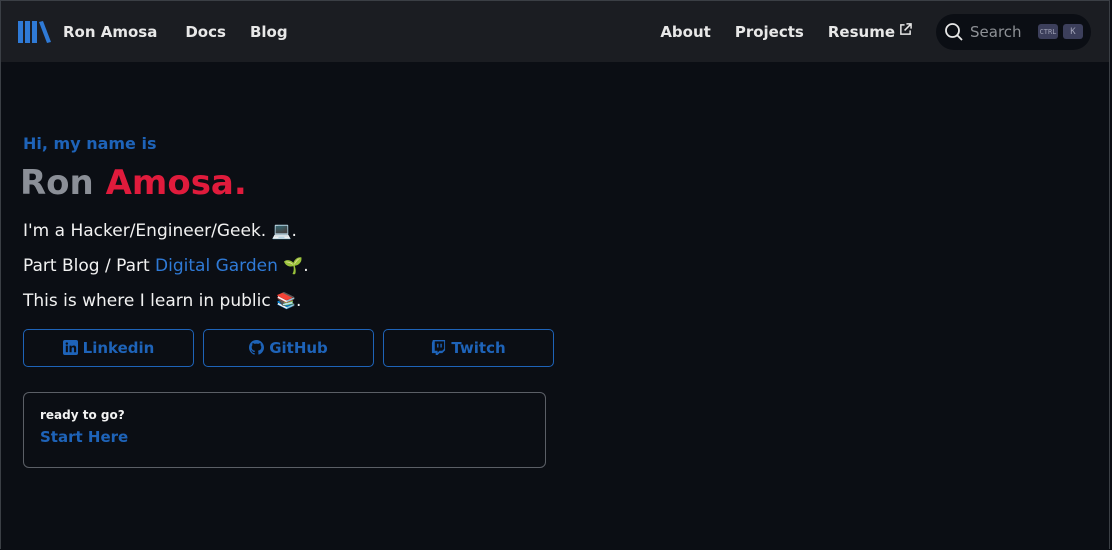  I want to click on external-link-icon, so click(906, 29).